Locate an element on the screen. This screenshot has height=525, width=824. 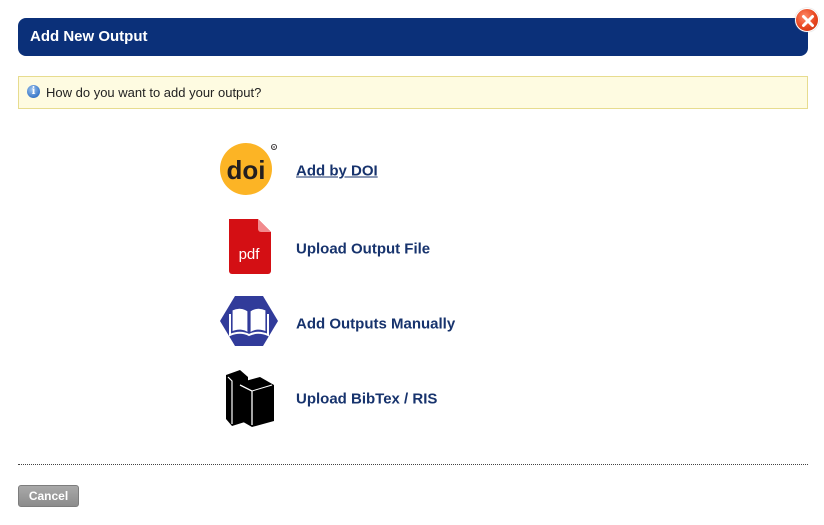
pdf-file-icon: pdf is located at coordinates (249, 249).